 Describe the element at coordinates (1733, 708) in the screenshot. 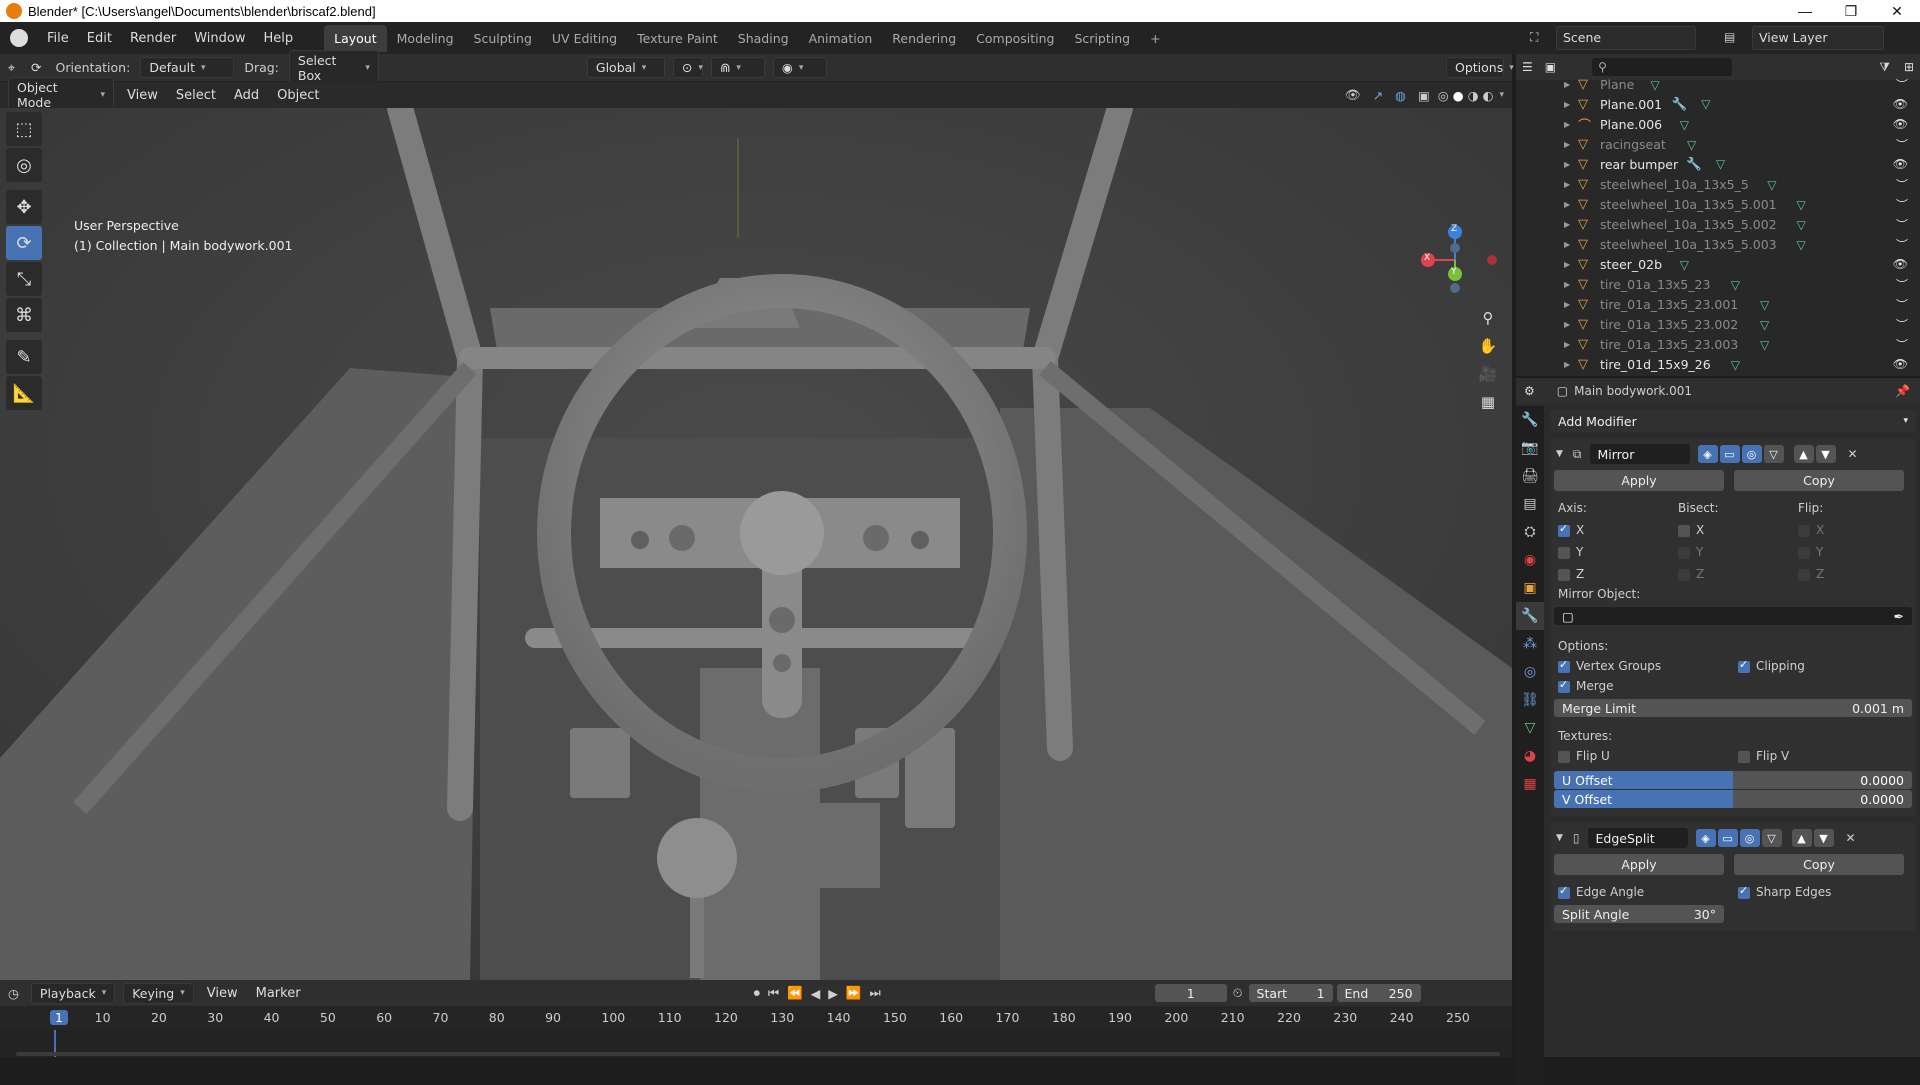

I see `merge-limit-field: Merge Limit 0.001 m` at that location.